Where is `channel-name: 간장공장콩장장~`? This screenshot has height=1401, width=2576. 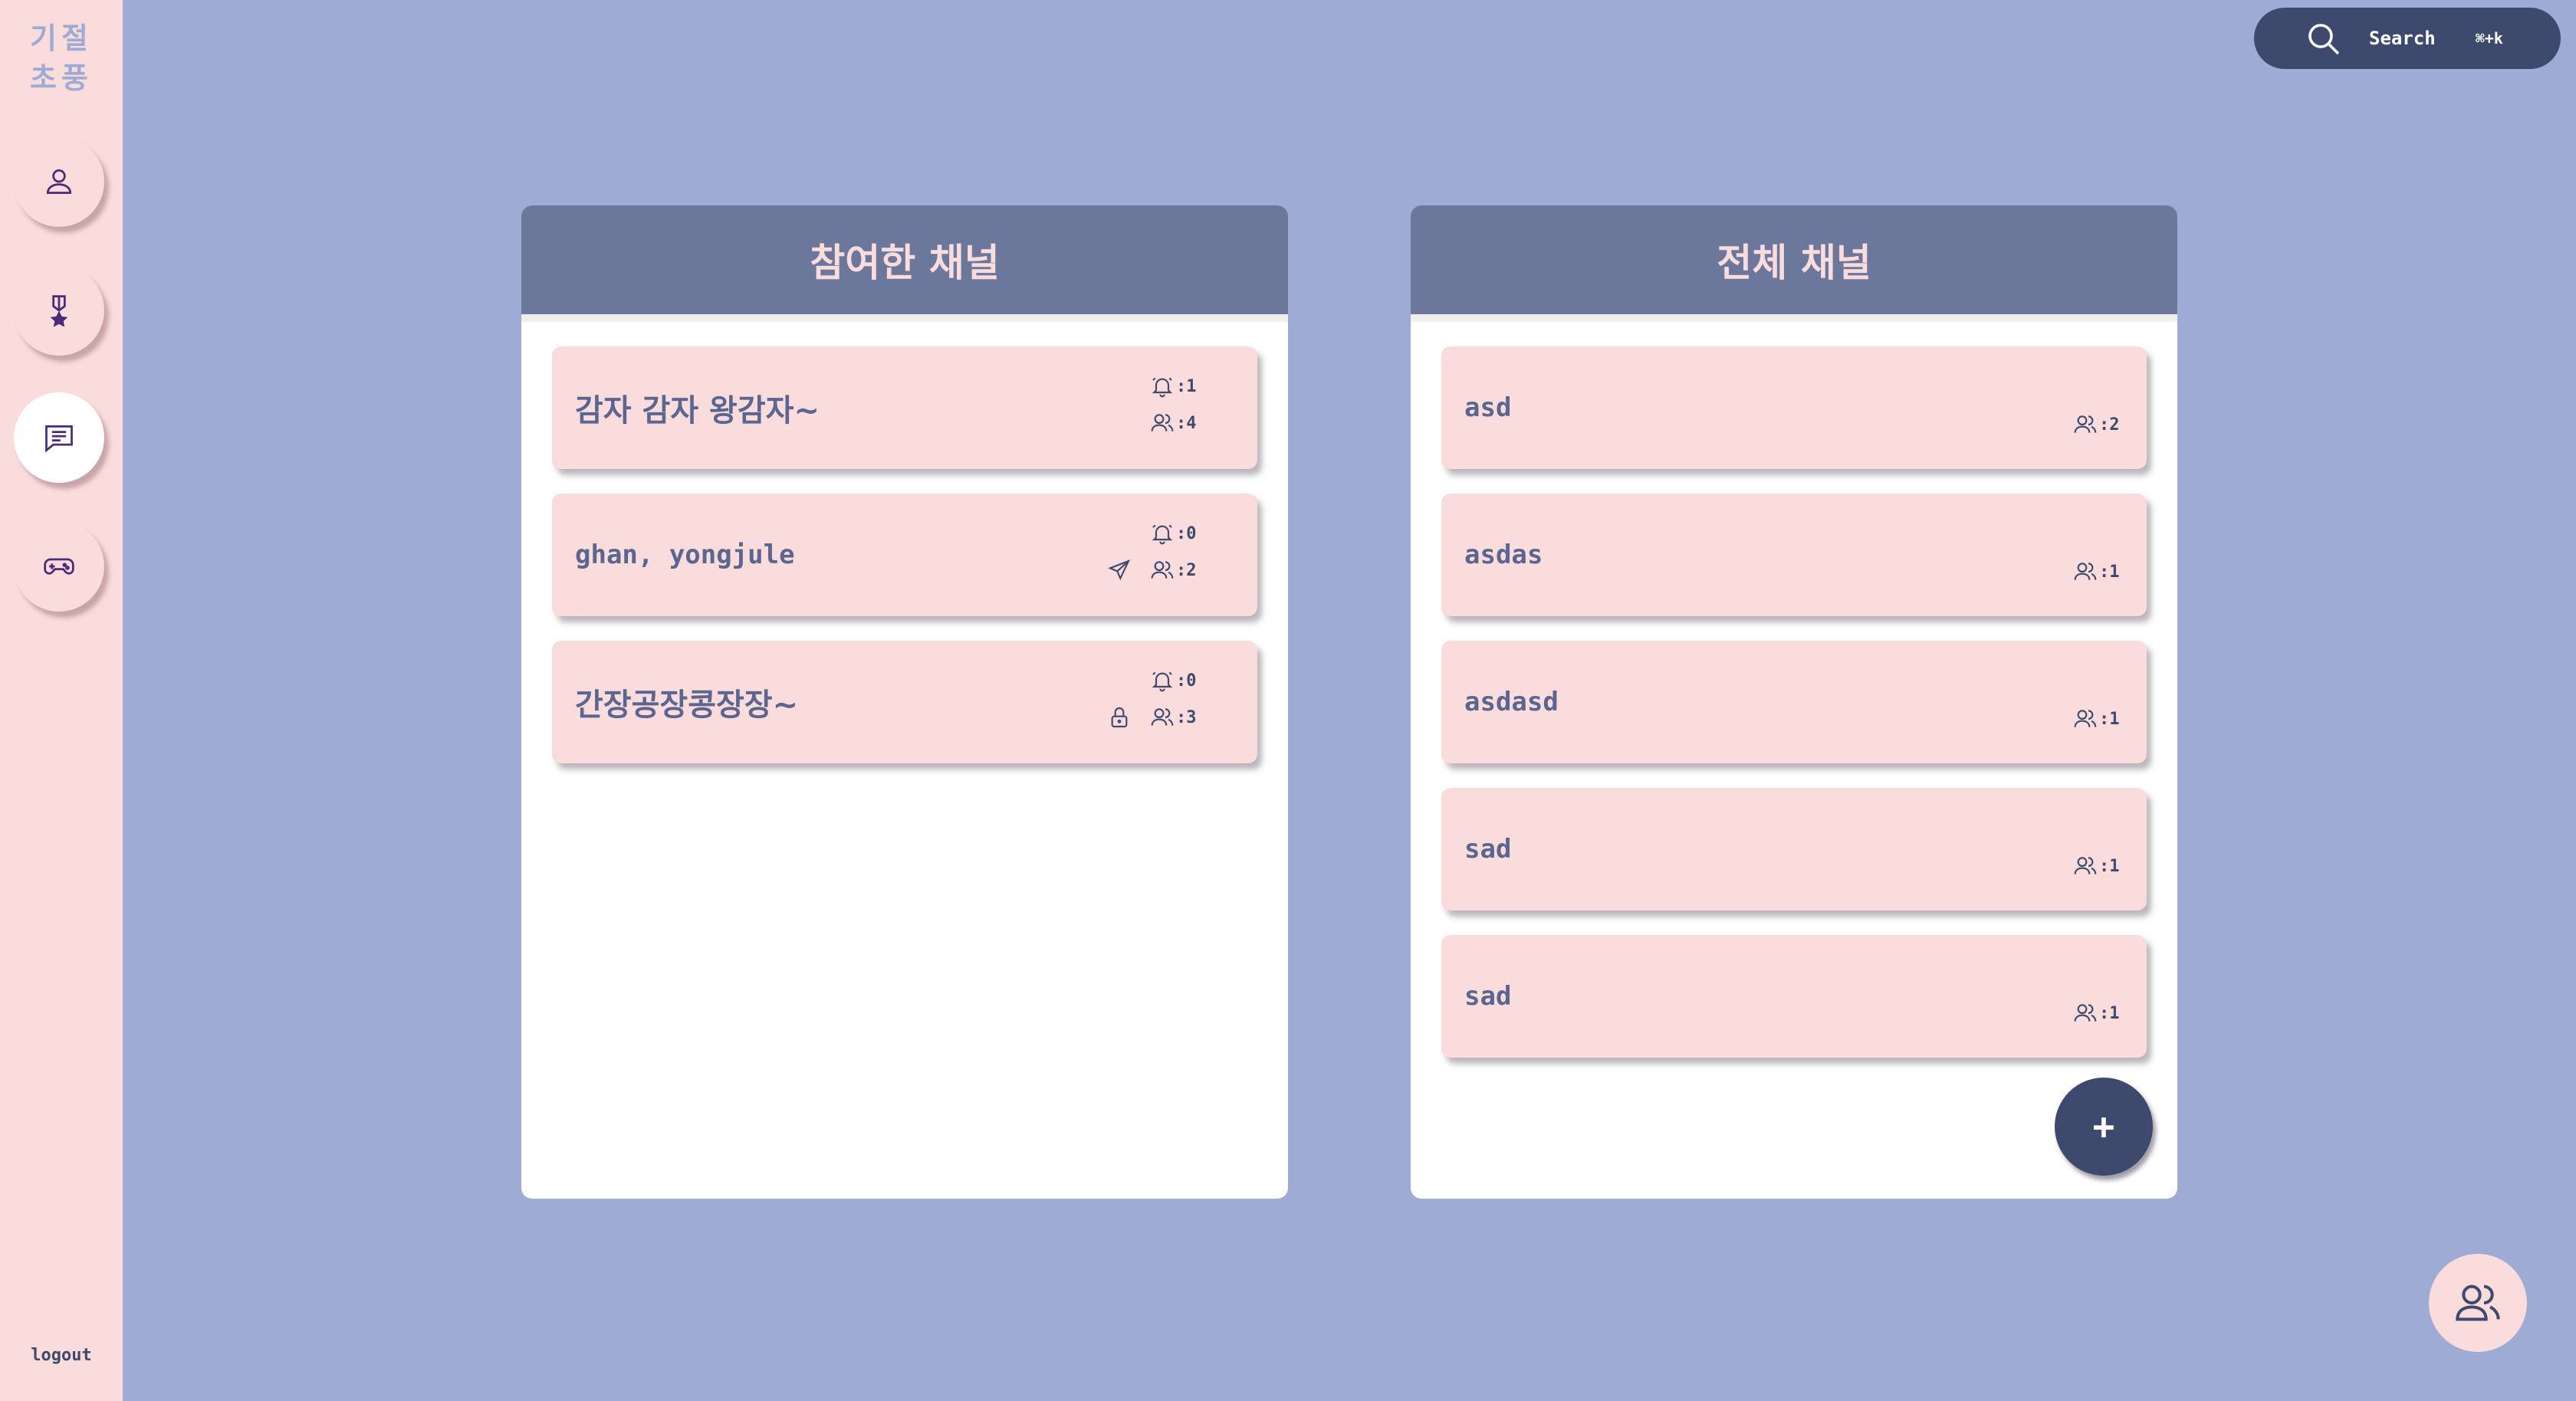
channel-name: 간장공장콩장장~ is located at coordinates (687, 705).